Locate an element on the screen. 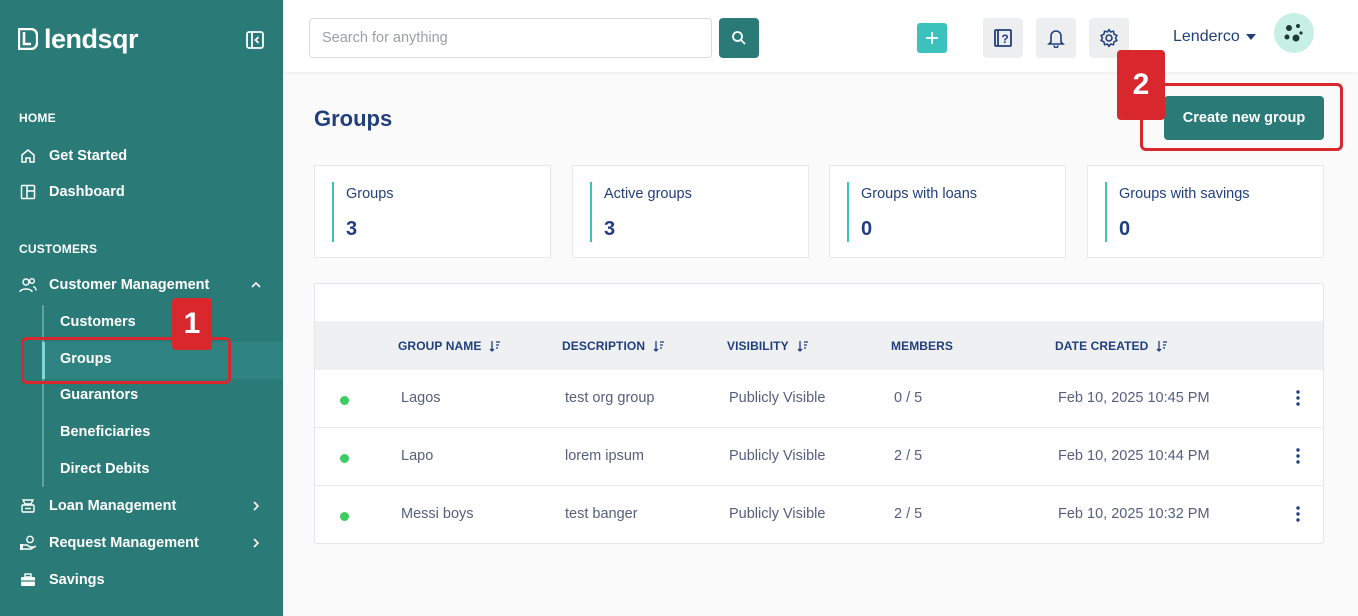 The width and height of the screenshot is (1358, 616). sidebar-item-loan-management: Loan Management is located at coordinates (144, 506).